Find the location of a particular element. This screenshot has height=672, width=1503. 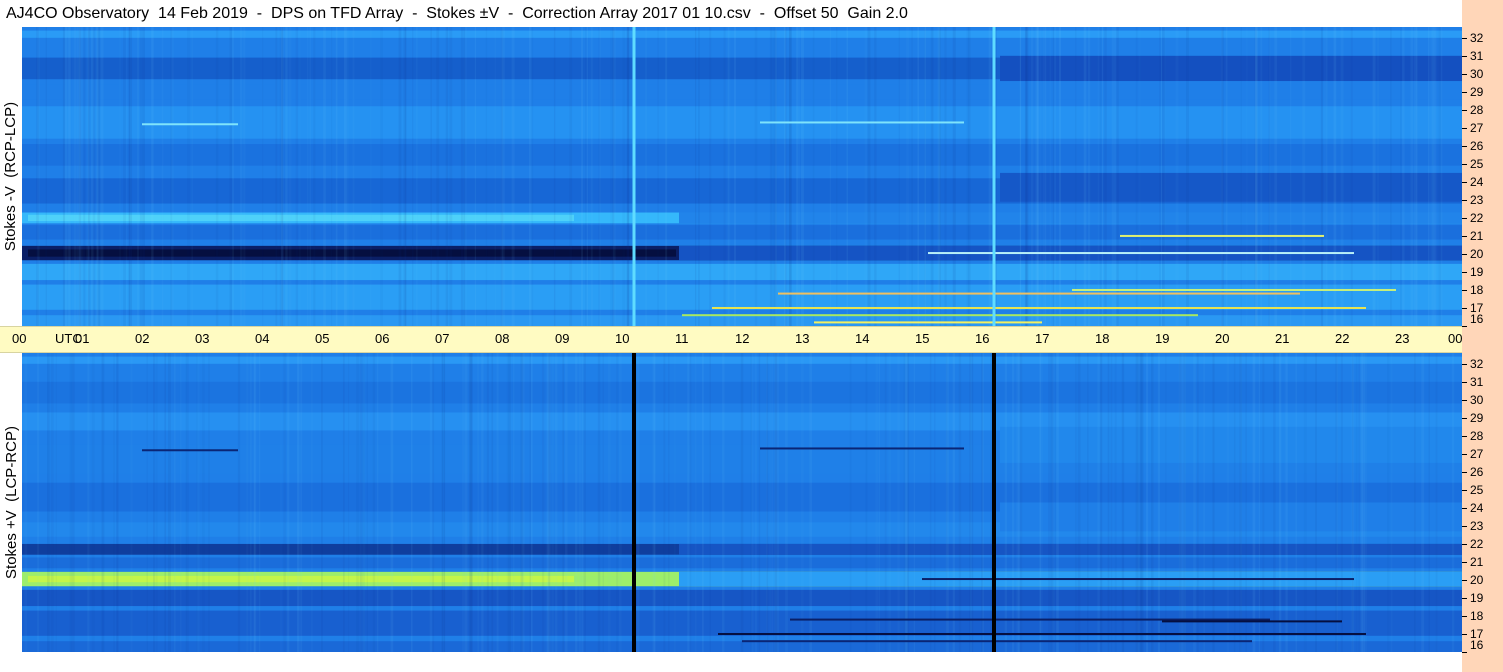

time-tick-label: 20 is located at coordinates (1222, 338).